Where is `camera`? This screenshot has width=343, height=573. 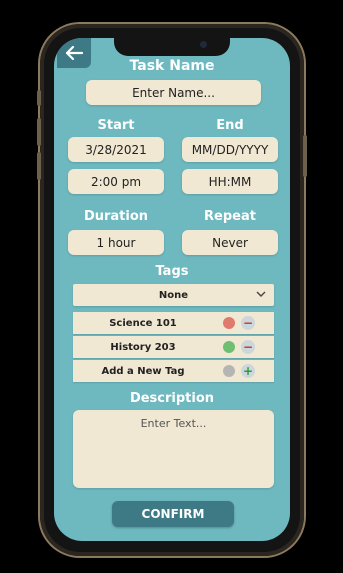 camera is located at coordinates (203, 44).